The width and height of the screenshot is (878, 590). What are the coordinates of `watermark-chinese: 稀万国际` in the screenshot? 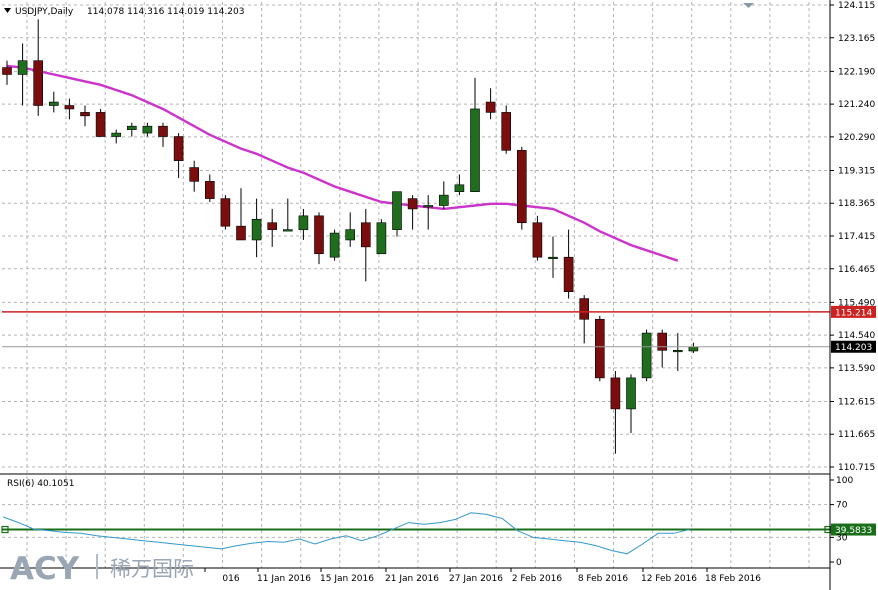 It's located at (152, 569).